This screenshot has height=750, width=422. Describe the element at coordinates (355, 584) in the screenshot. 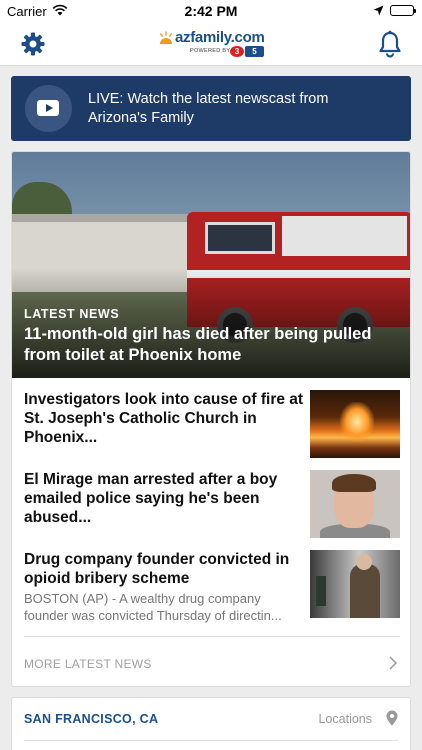

I see `courthouse-thumbnail` at that location.